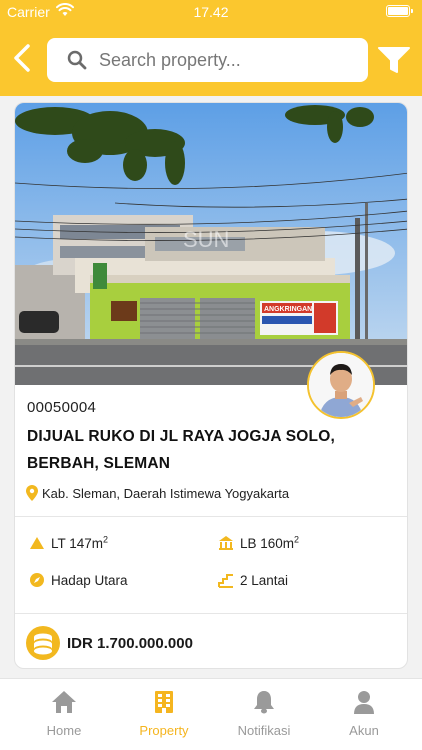  I want to click on building-area: LB 160m2, so click(258, 543).